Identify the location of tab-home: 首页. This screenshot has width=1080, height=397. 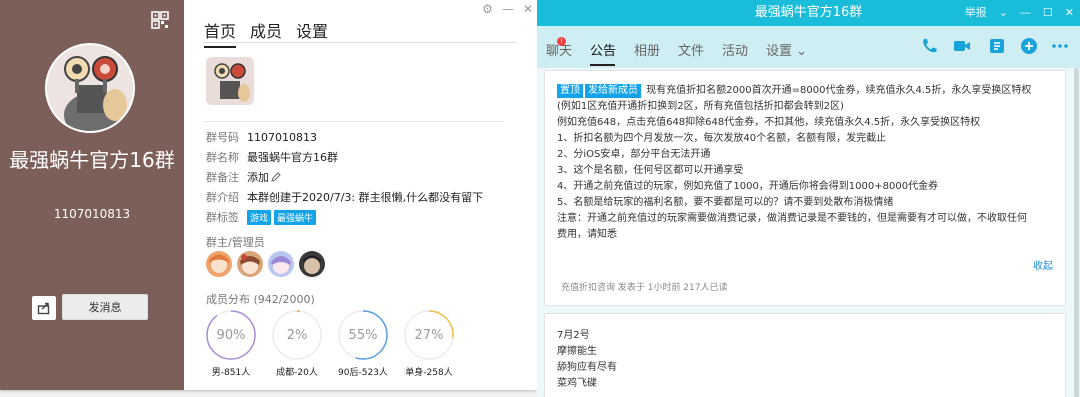
(220, 33).